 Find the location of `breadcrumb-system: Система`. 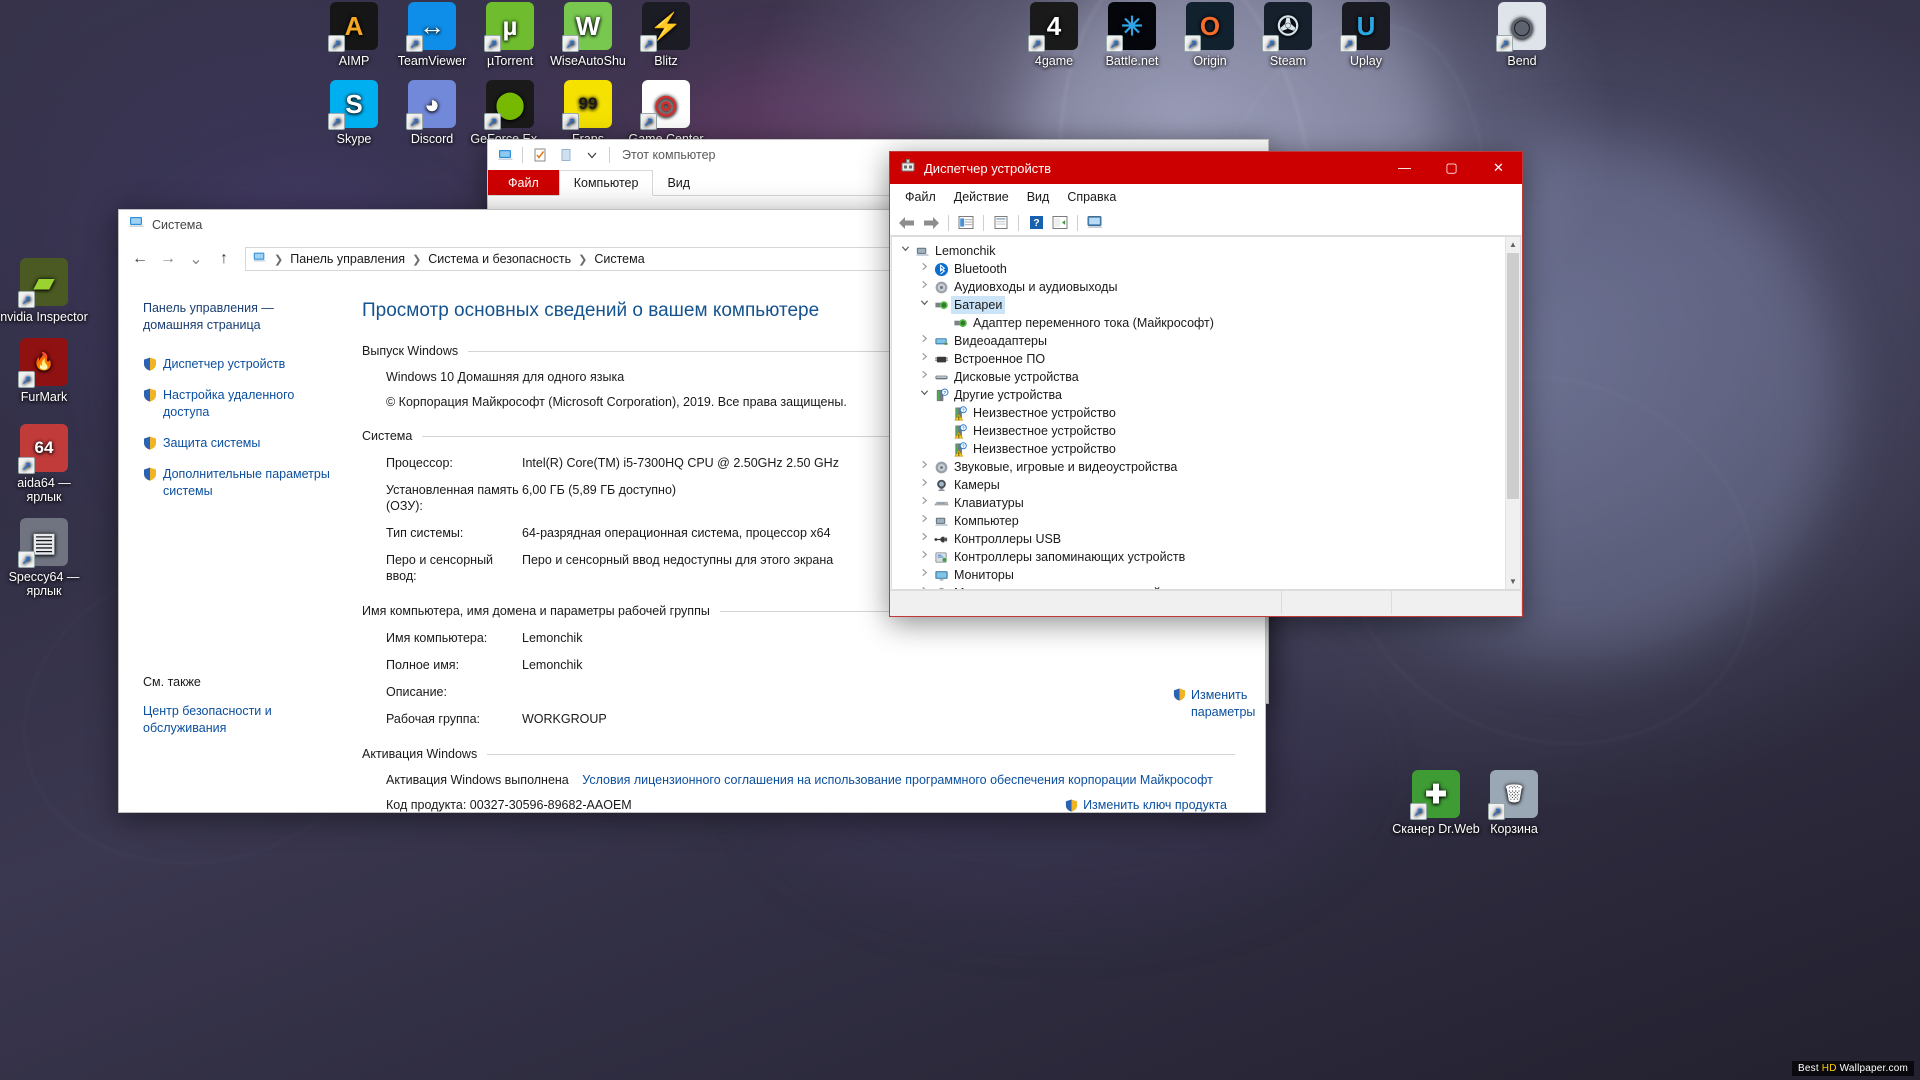

breadcrumb-system: Система is located at coordinates (619, 259).